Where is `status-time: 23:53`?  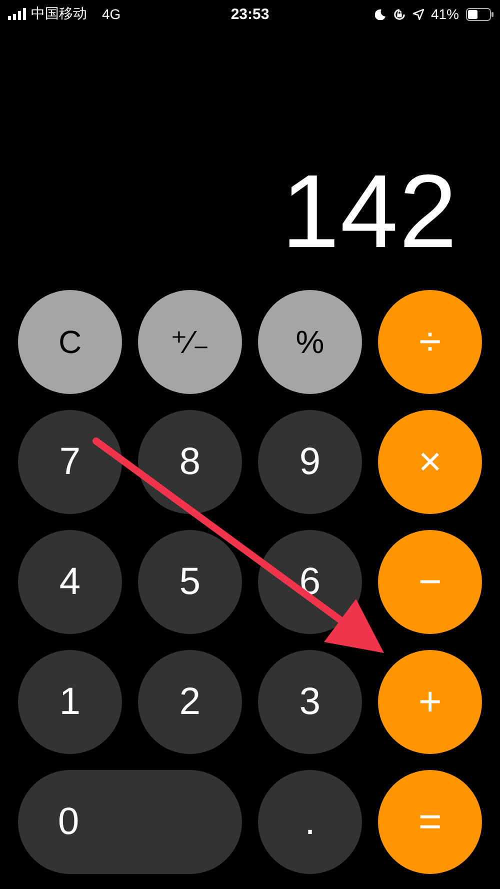 status-time: 23:53 is located at coordinates (250, 14).